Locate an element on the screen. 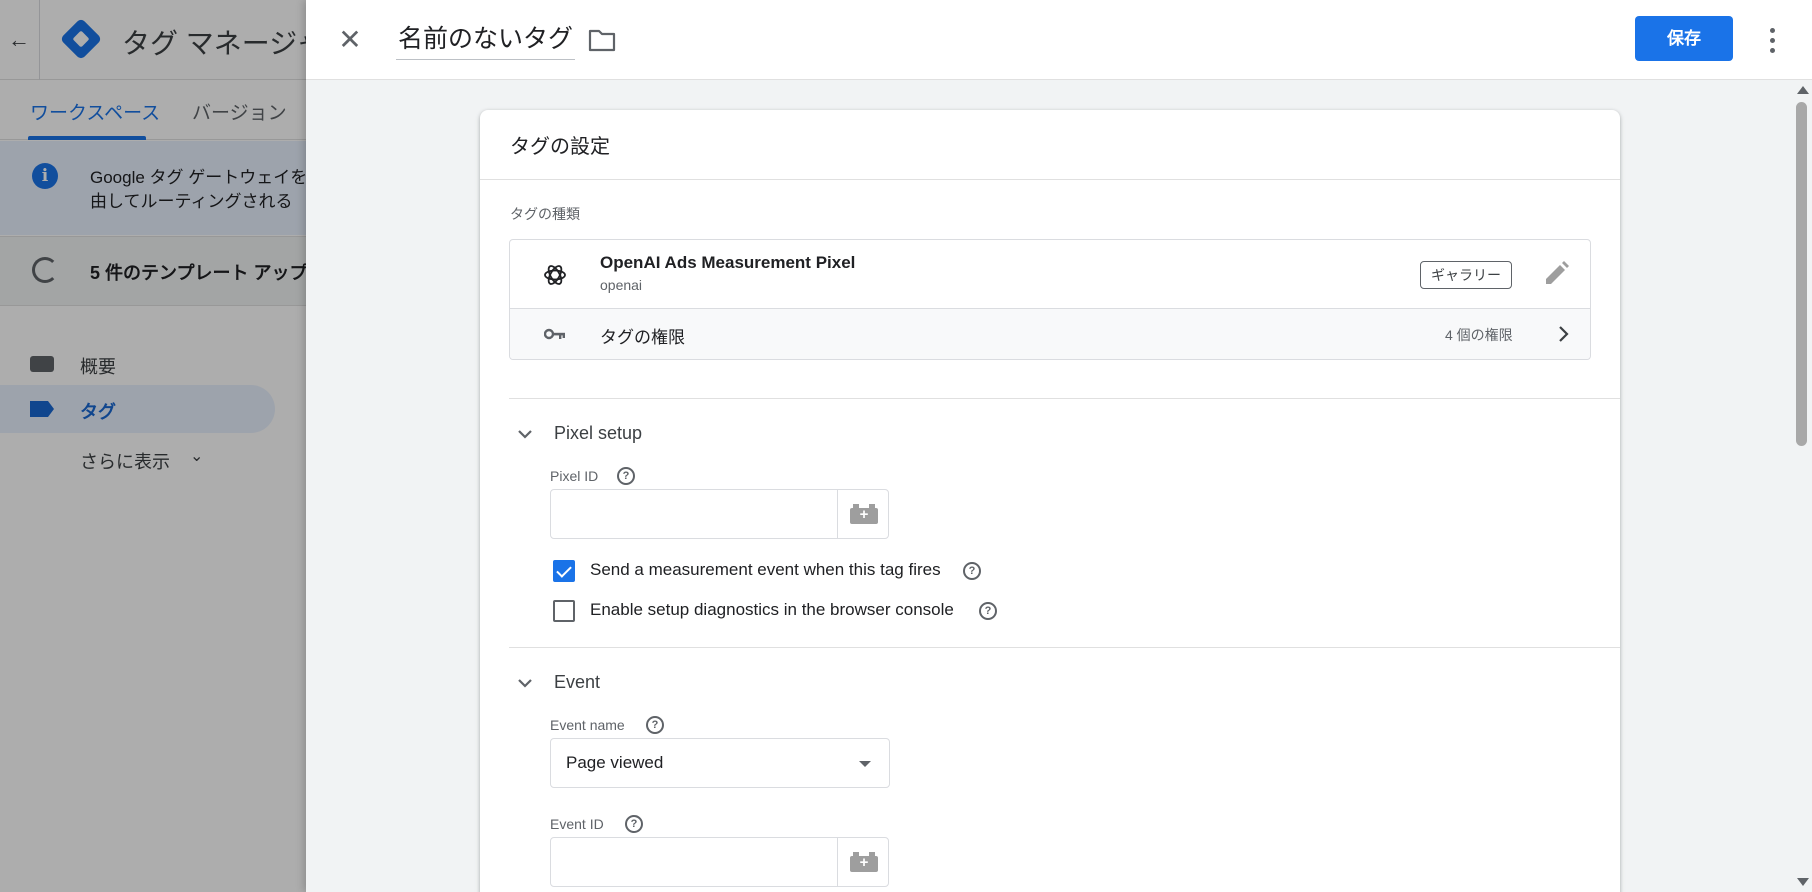 Image resolution: width=1812 pixels, height=892 pixels. vertical-scrollbar is located at coordinates (1802, 486).